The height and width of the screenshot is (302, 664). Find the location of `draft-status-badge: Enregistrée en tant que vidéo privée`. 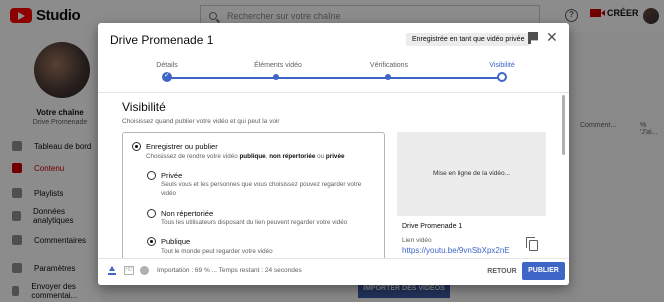

draft-status-badge: Enregistrée en tant que vidéo privée is located at coordinates (468, 39).